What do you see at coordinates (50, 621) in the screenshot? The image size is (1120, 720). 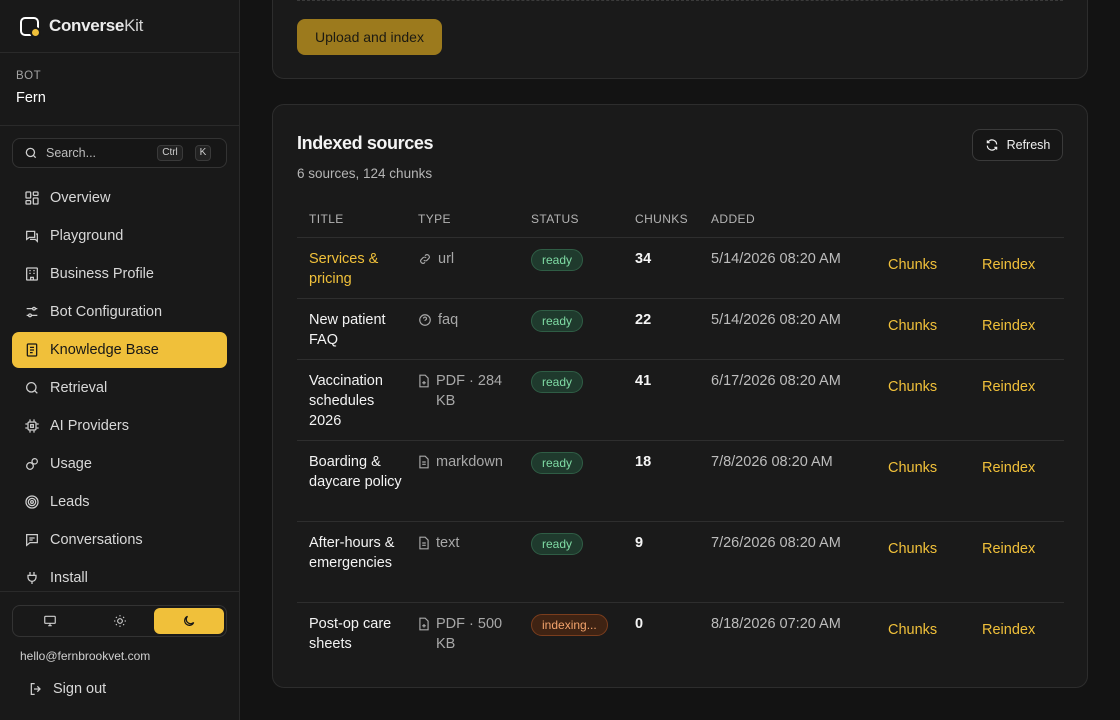 I see `theme-system-button` at bounding box center [50, 621].